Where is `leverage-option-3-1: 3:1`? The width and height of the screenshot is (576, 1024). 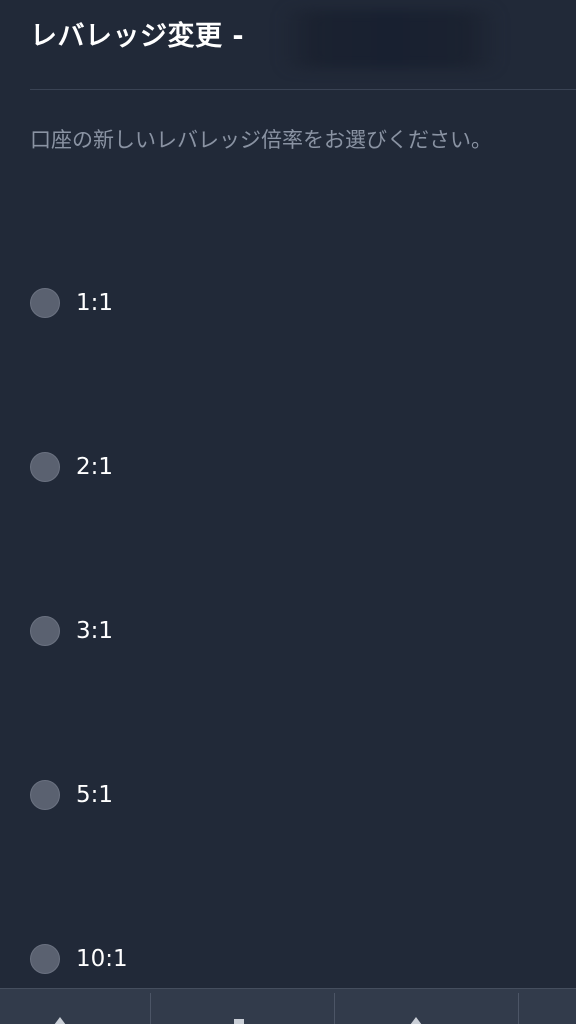 leverage-option-3-1: 3:1 is located at coordinates (288, 631).